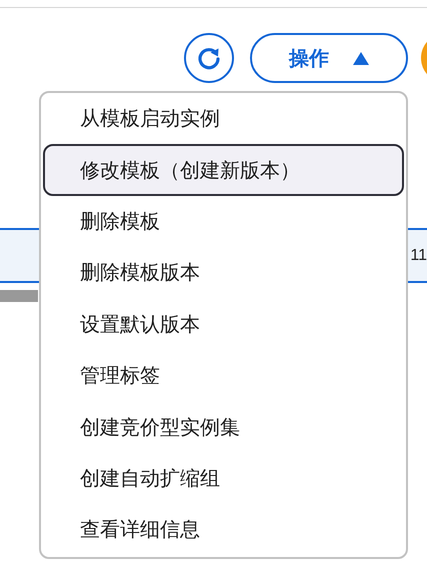 This screenshot has width=427, height=584. Describe the element at coordinates (329, 58) in the screenshot. I see `actions-button: 操作` at that location.